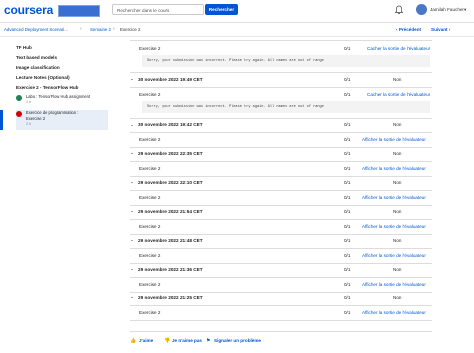 This screenshot has height=353, width=474. Describe the element at coordinates (187, 340) in the screenshot. I see `dislike-button: Je n'aime pas` at that location.